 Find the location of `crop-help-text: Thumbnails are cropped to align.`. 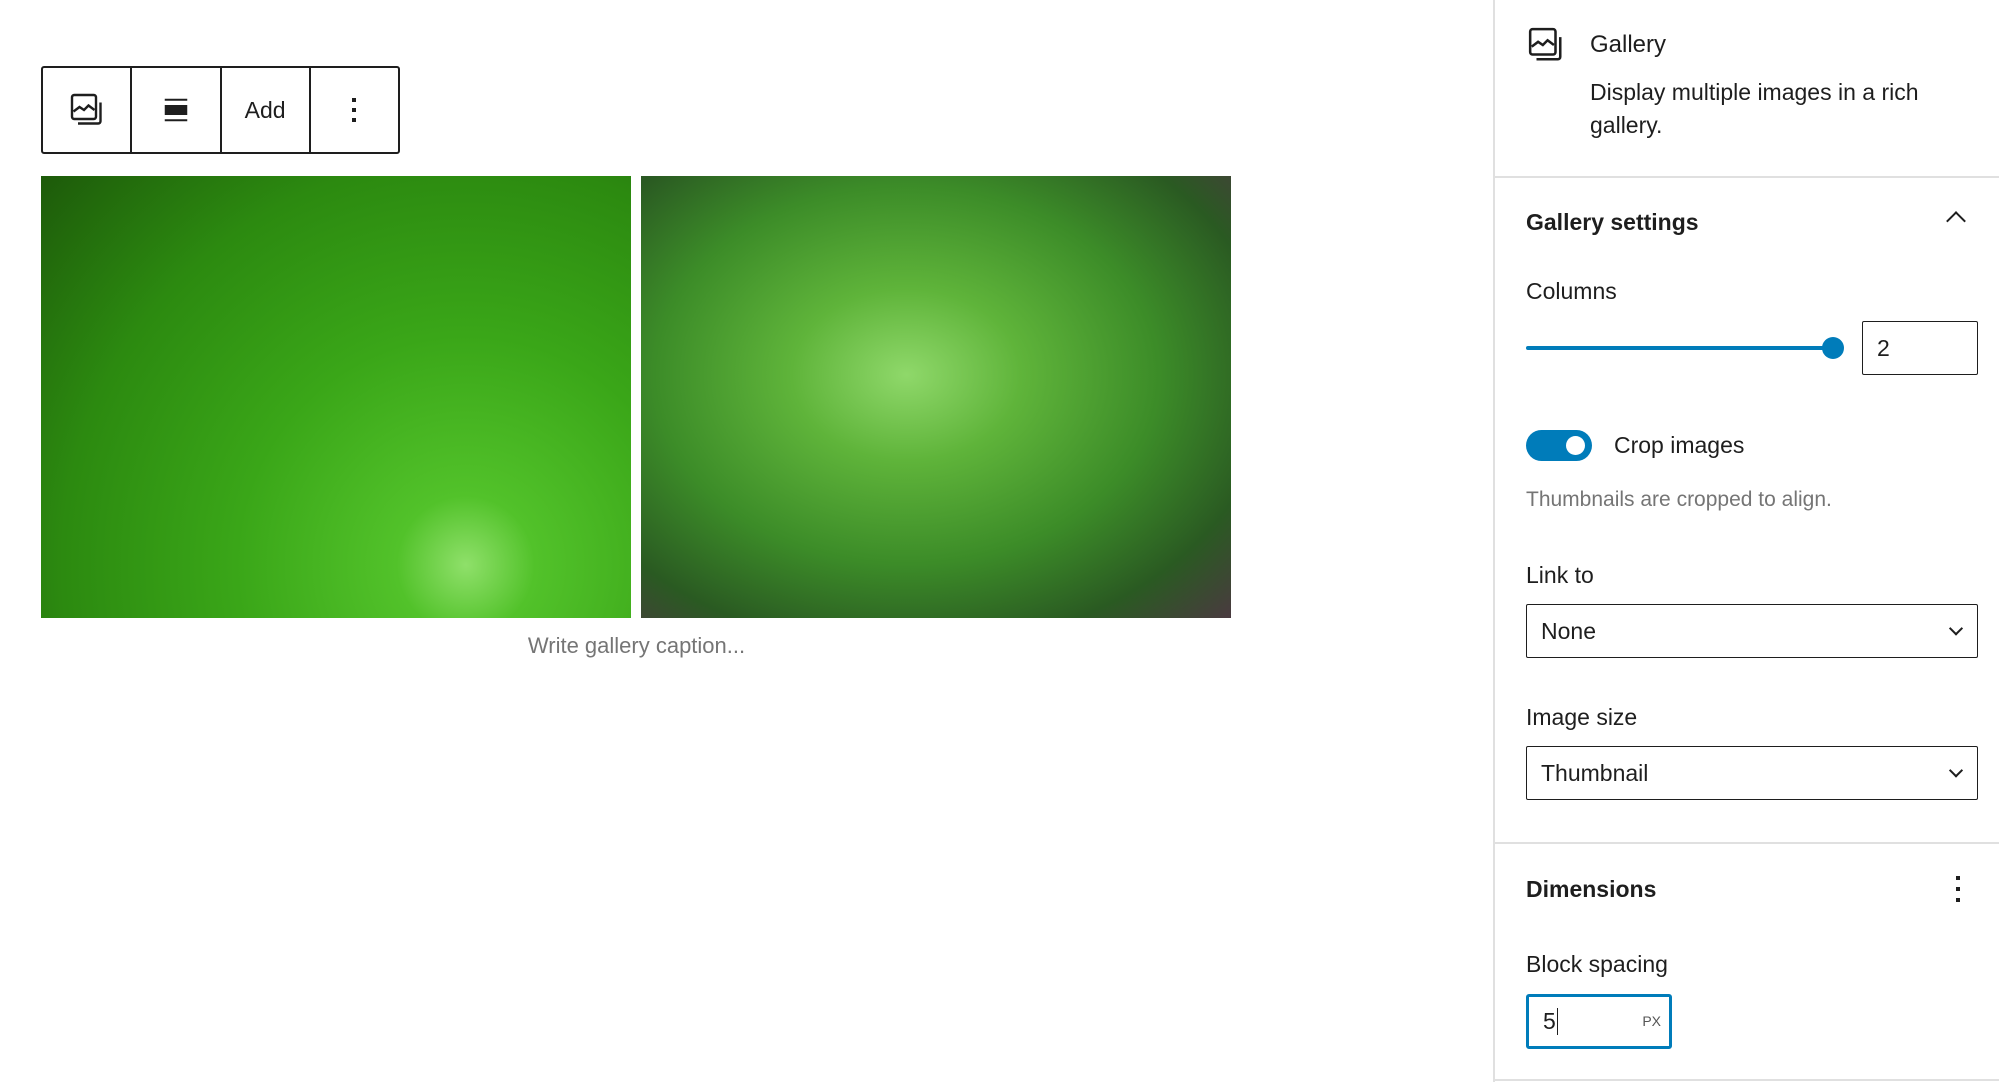

crop-help-text: Thumbnails are cropped to align. is located at coordinates (1679, 499).